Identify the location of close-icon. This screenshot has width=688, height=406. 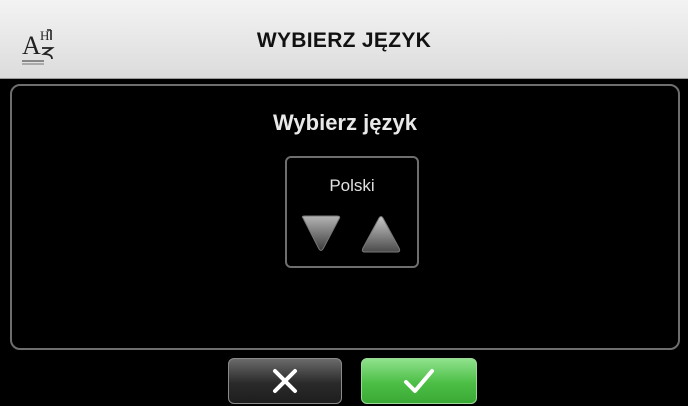
(285, 381).